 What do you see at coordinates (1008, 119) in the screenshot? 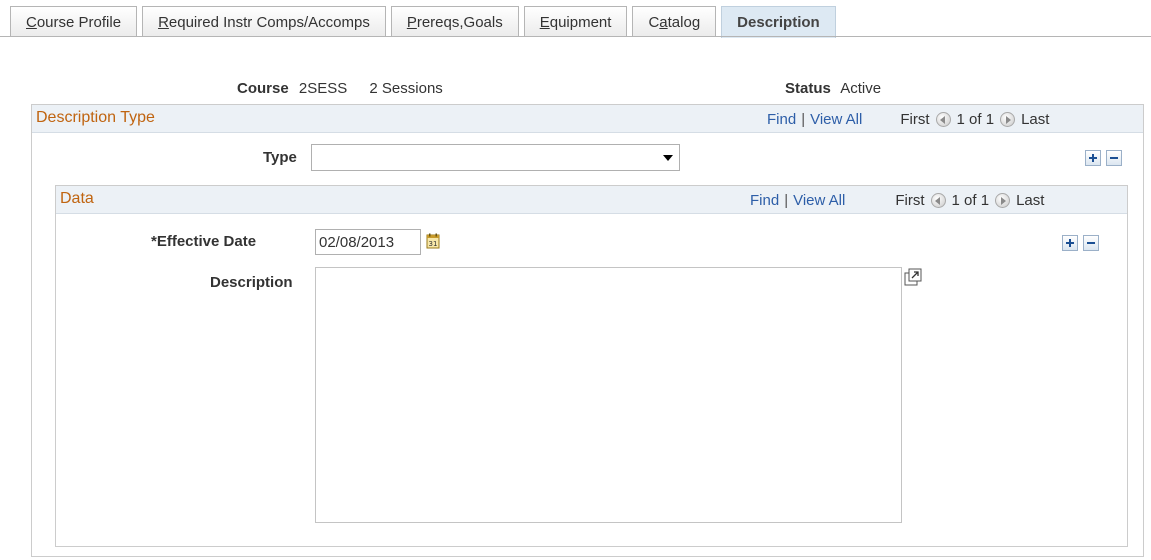
I see `arrow-right-icon` at bounding box center [1008, 119].